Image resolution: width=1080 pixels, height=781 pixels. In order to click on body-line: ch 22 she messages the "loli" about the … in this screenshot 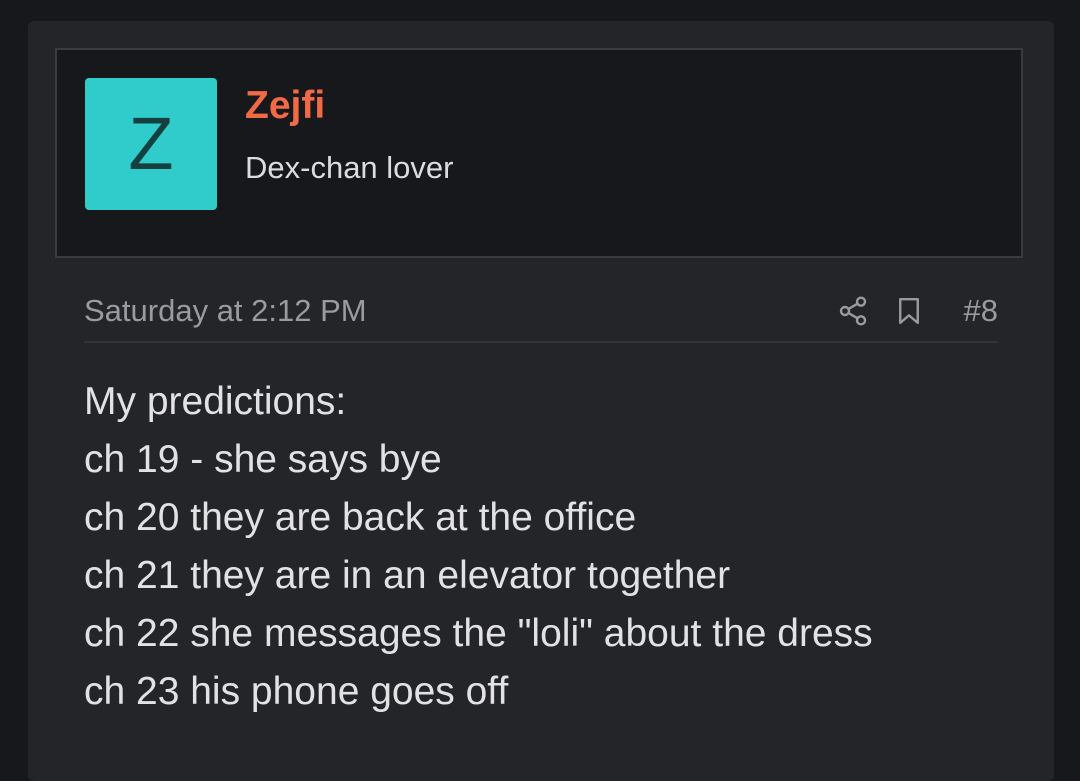, I will do `click(478, 633)`.